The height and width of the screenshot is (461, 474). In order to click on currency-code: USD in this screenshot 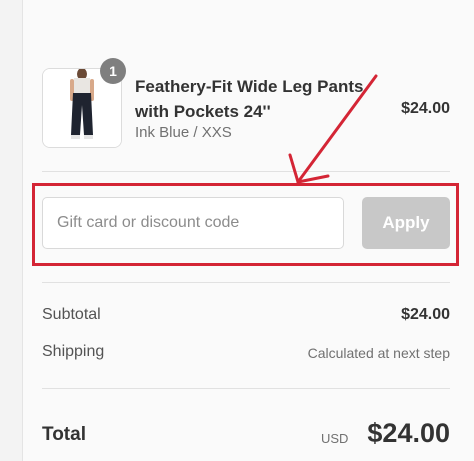, I will do `click(335, 438)`.